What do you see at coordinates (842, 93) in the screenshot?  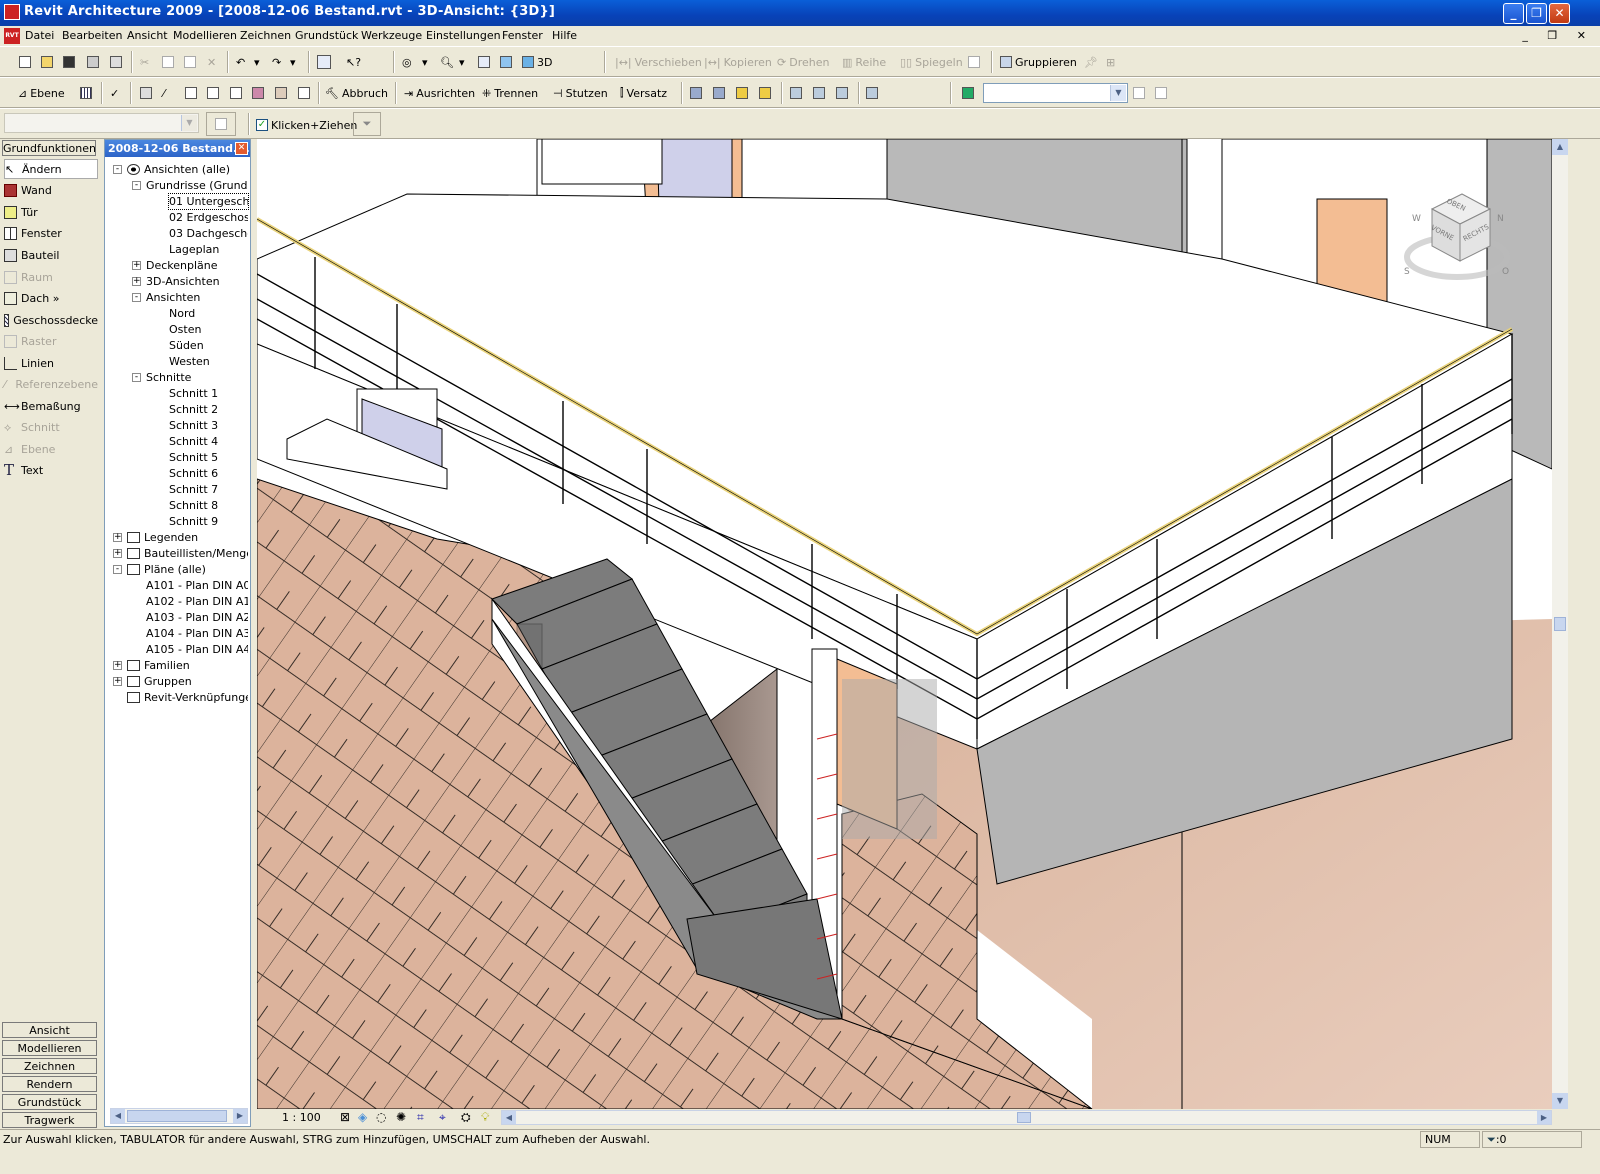 I see `tool-g-icon` at bounding box center [842, 93].